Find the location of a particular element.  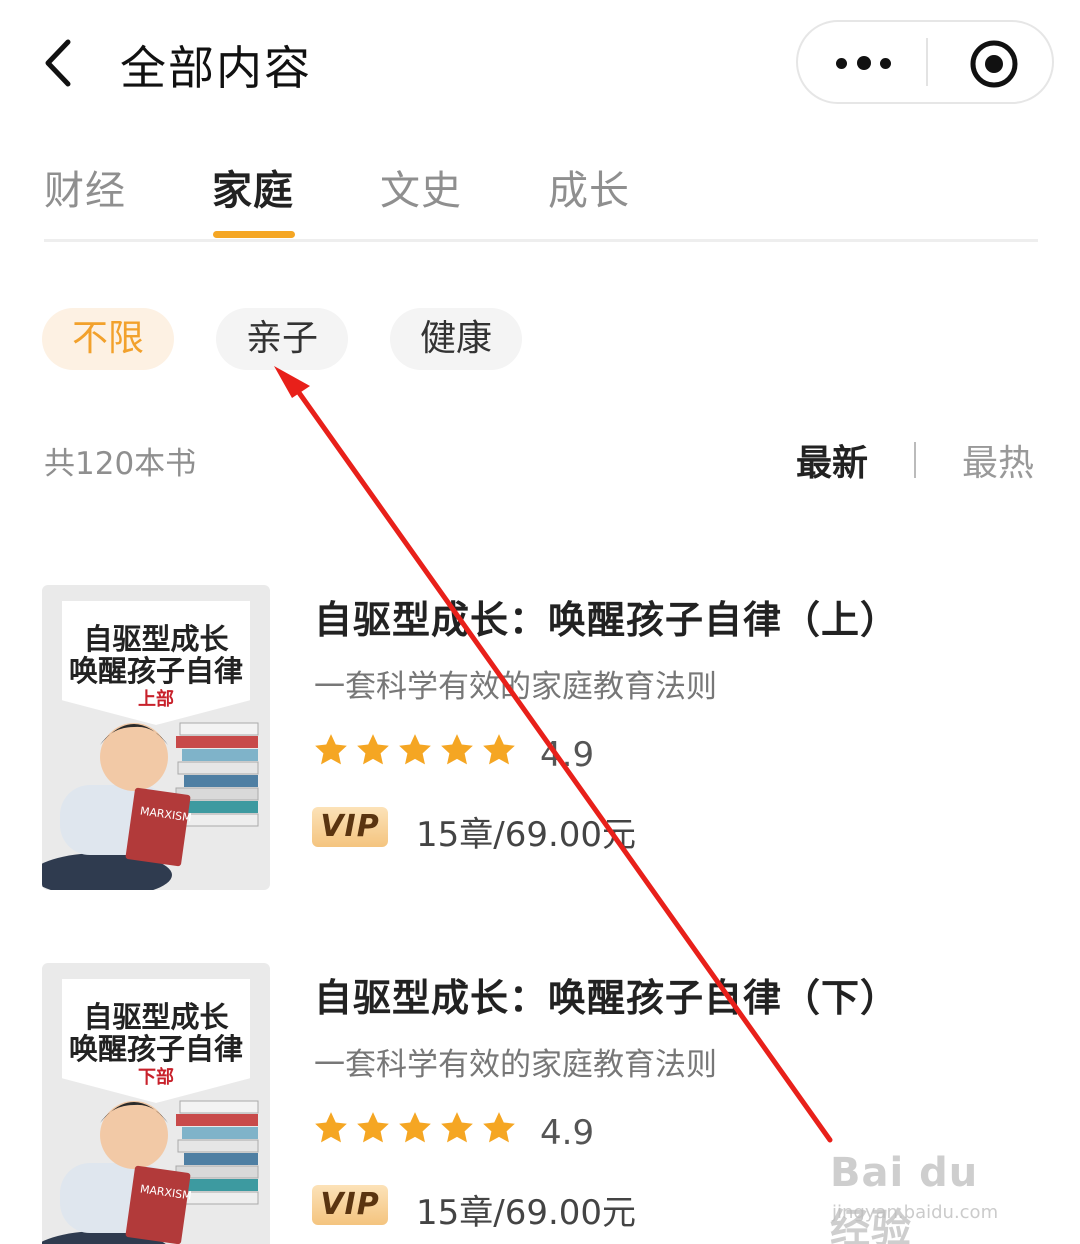

filter-chip-health: 健康 is located at coordinates (456, 339).